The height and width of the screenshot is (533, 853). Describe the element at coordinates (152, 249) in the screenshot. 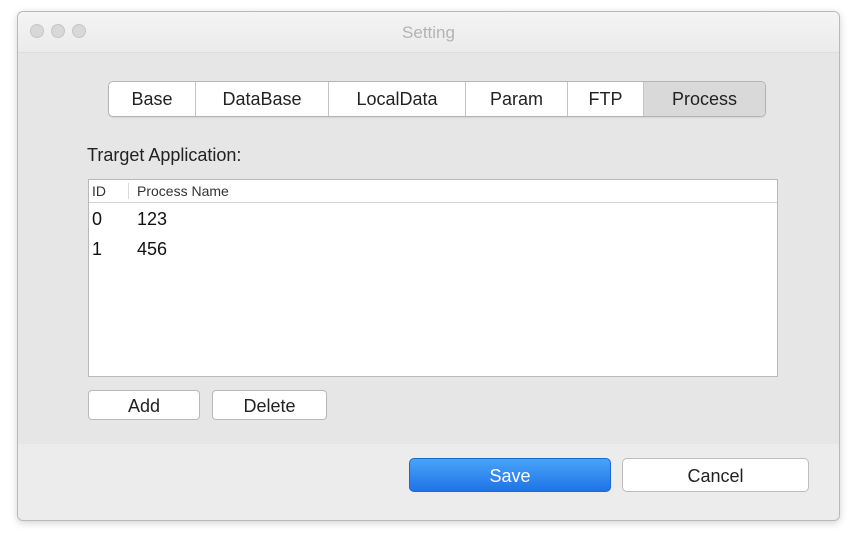

I see `row-process-name-cell: 456` at that location.